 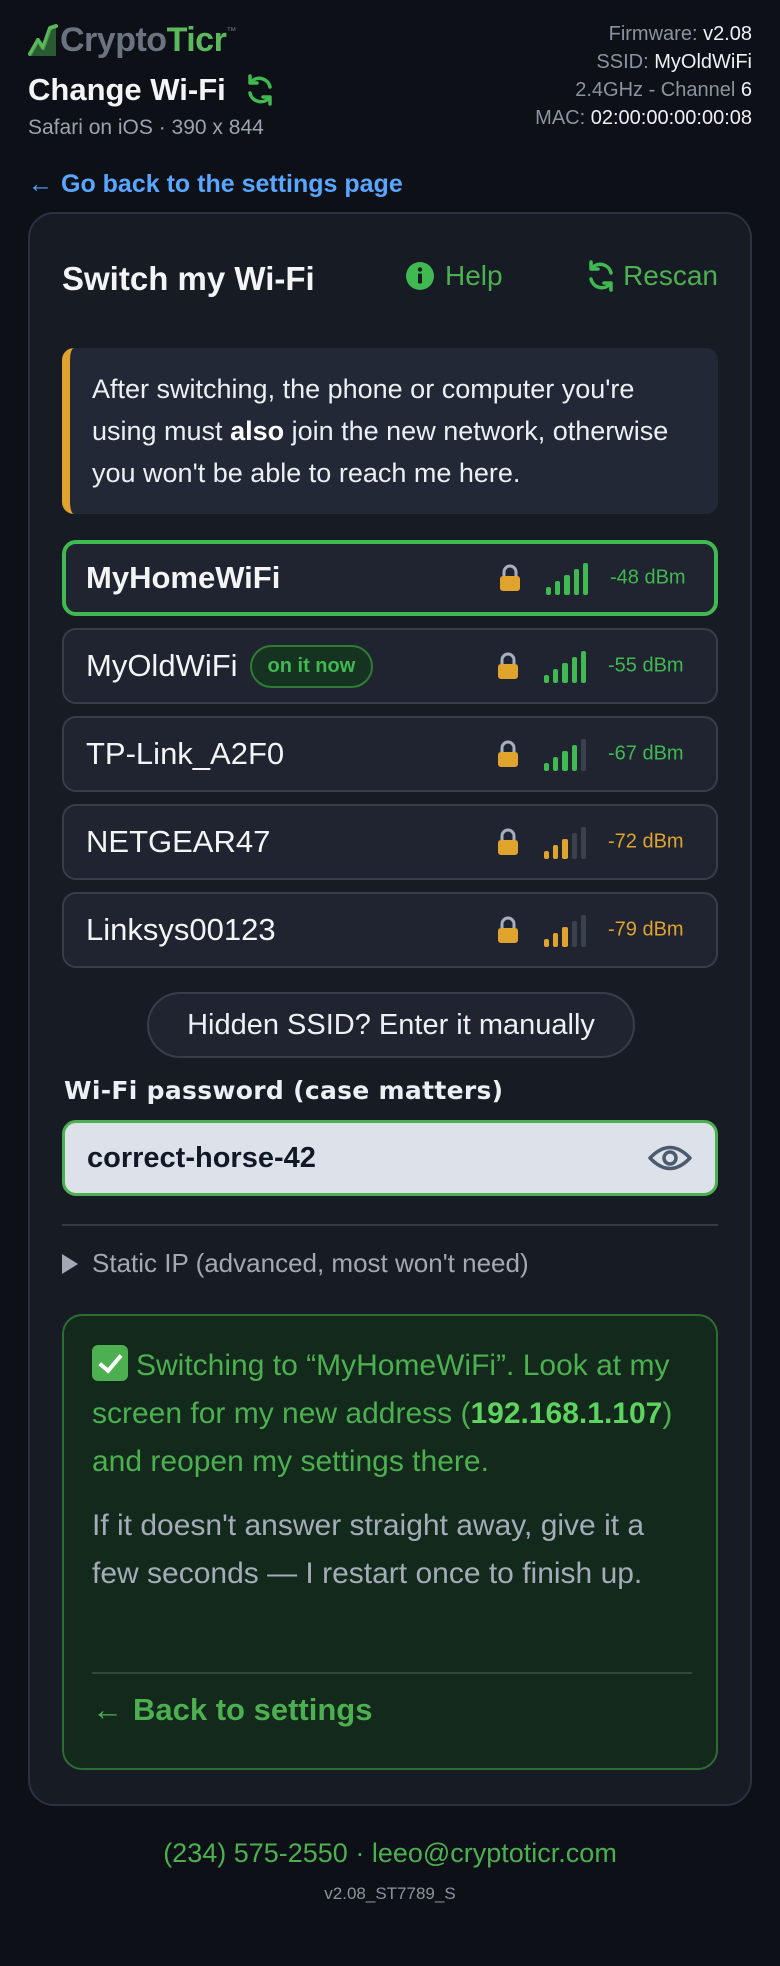 What do you see at coordinates (201, 1158) in the screenshot?
I see `password-value: correct-horse-42` at bounding box center [201, 1158].